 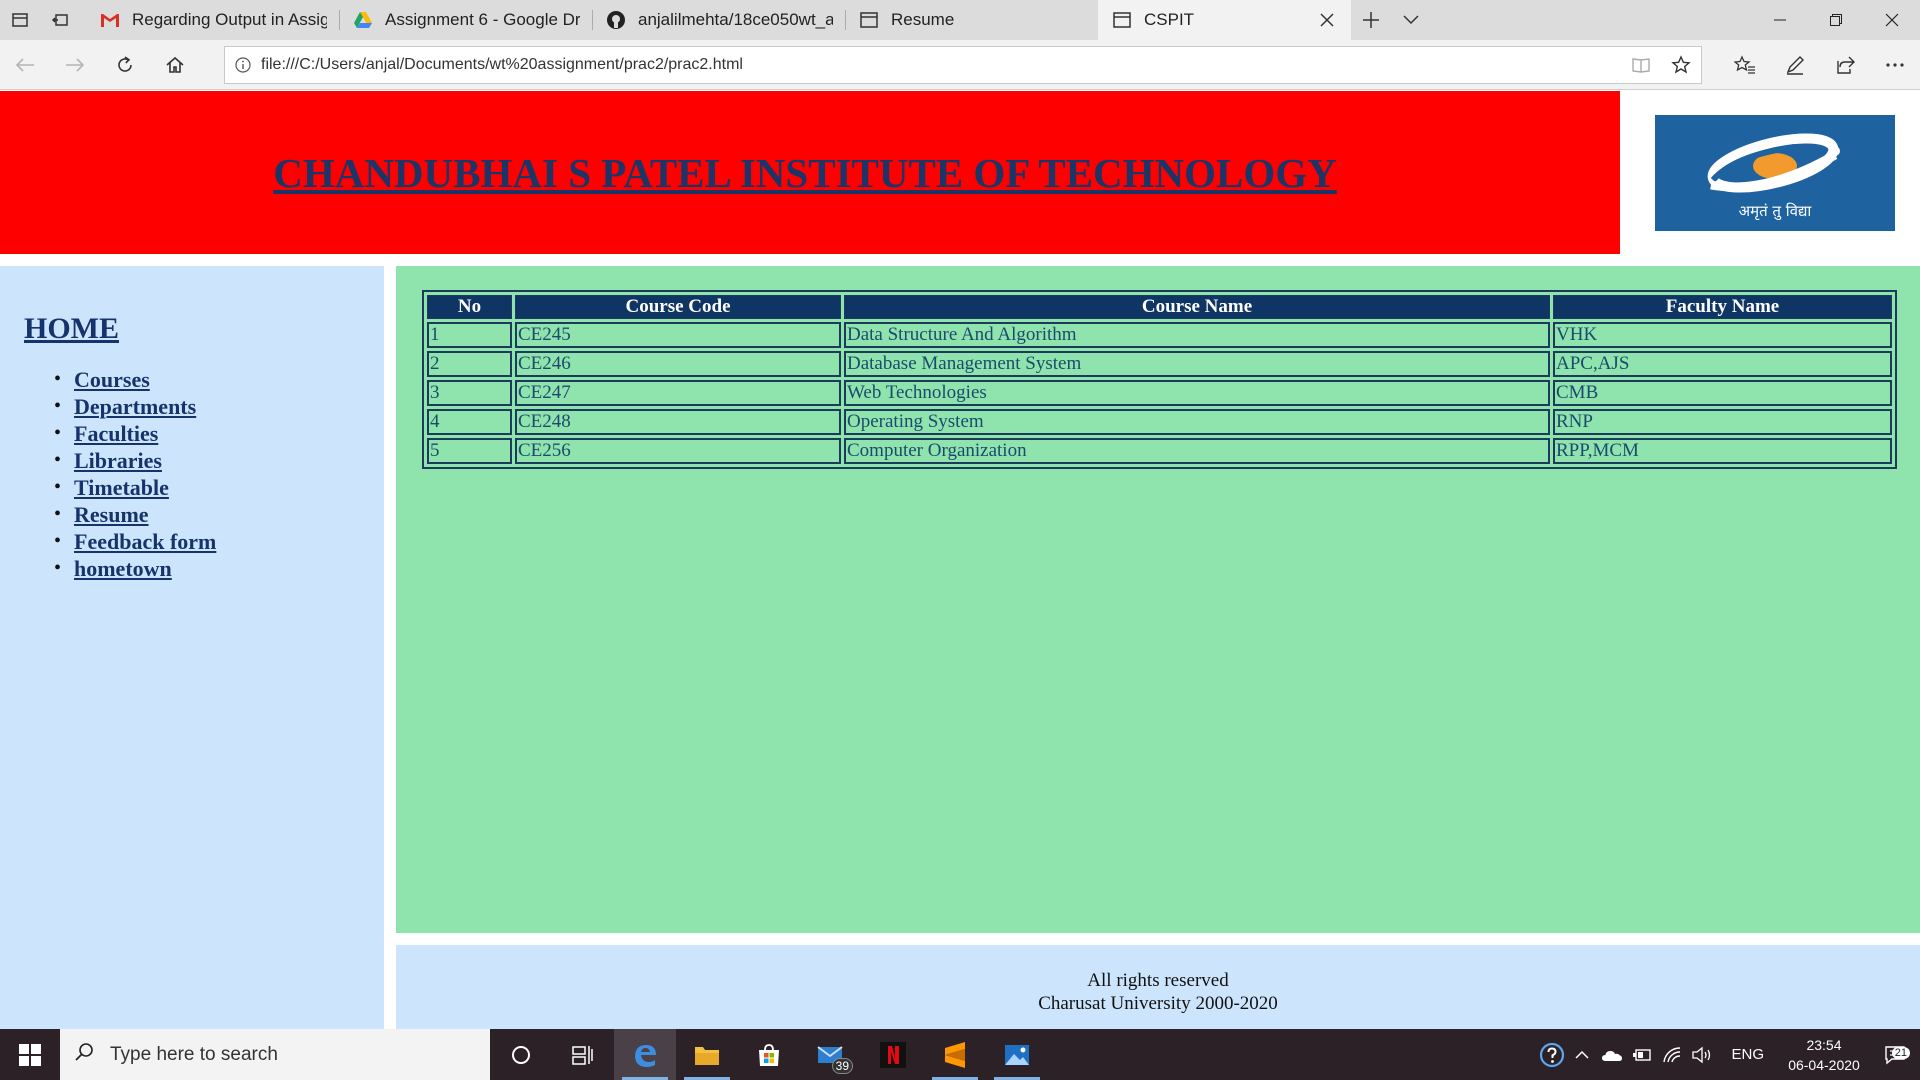 I want to click on language-indicator: ENG, so click(x=1747, y=1054).